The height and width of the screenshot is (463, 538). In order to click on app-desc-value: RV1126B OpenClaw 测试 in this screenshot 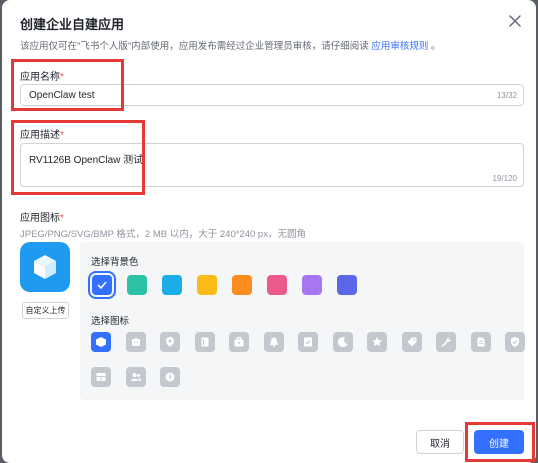, I will do `click(86, 160)`.